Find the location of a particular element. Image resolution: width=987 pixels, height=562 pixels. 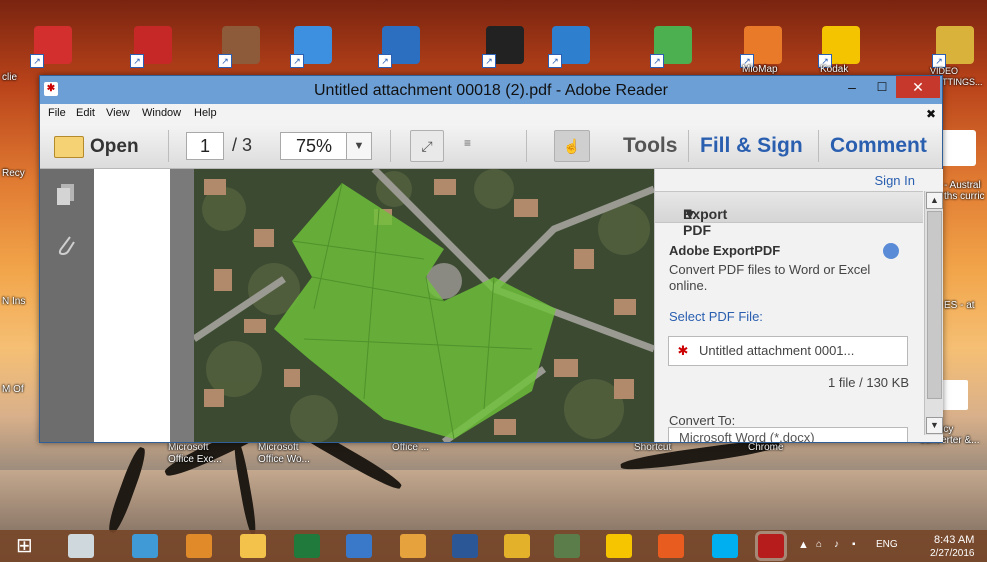

pdf-file-icon: ✱ is located at coordinates (683, 350).